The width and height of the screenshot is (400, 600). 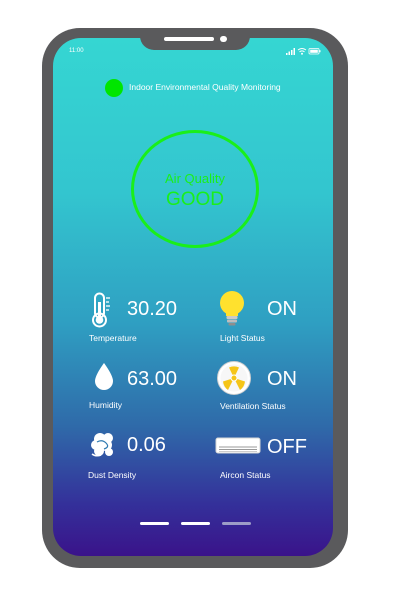 I want to click on air-quality-label: Air Quality, so click(x=195, y=178).